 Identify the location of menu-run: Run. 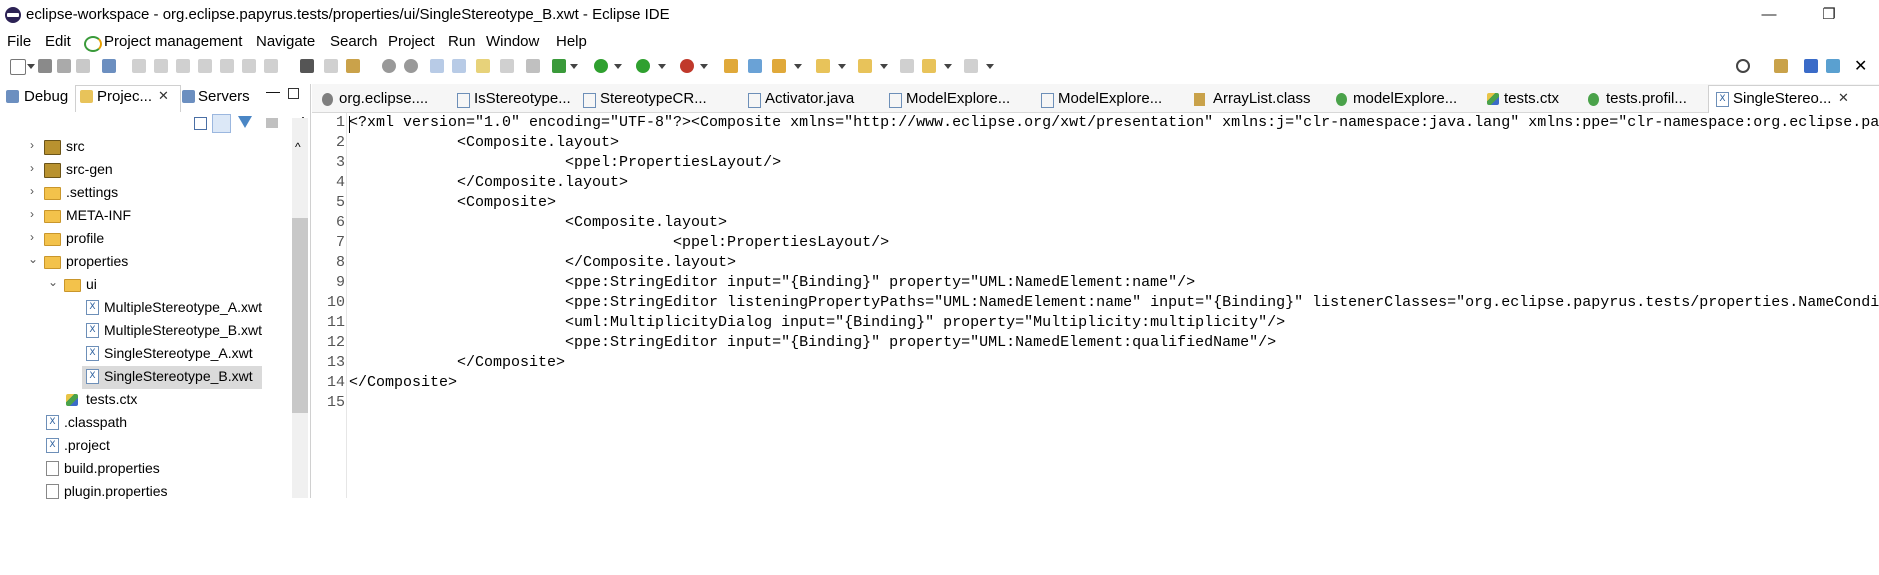
(462, 41).